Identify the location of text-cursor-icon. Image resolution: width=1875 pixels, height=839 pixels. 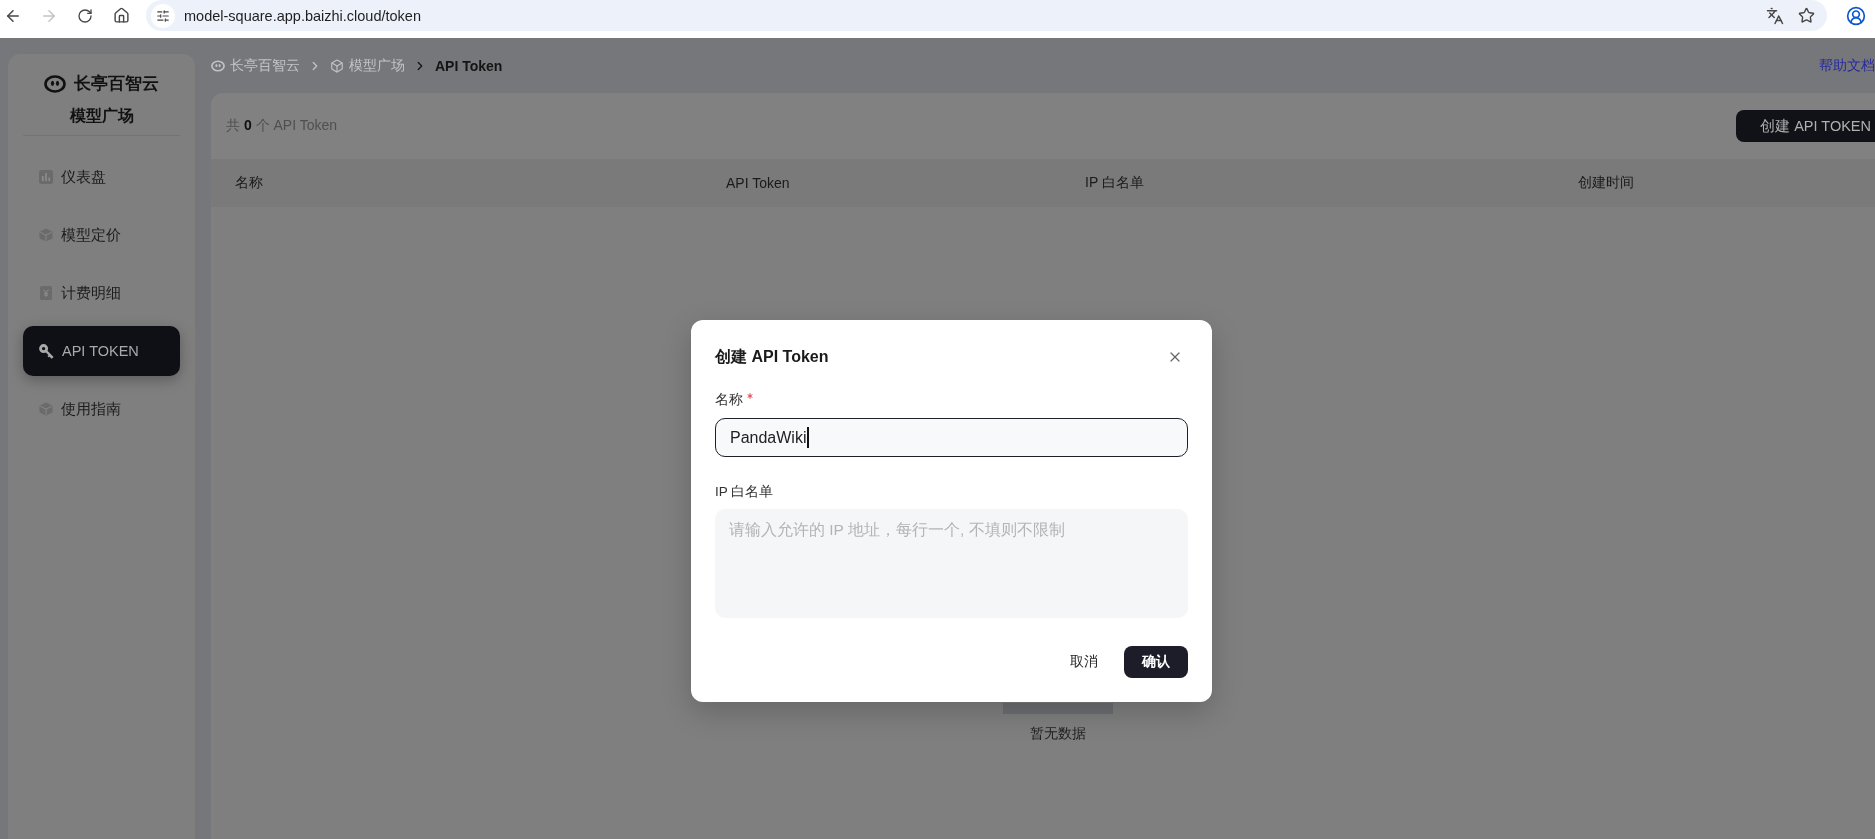
(808, 437).